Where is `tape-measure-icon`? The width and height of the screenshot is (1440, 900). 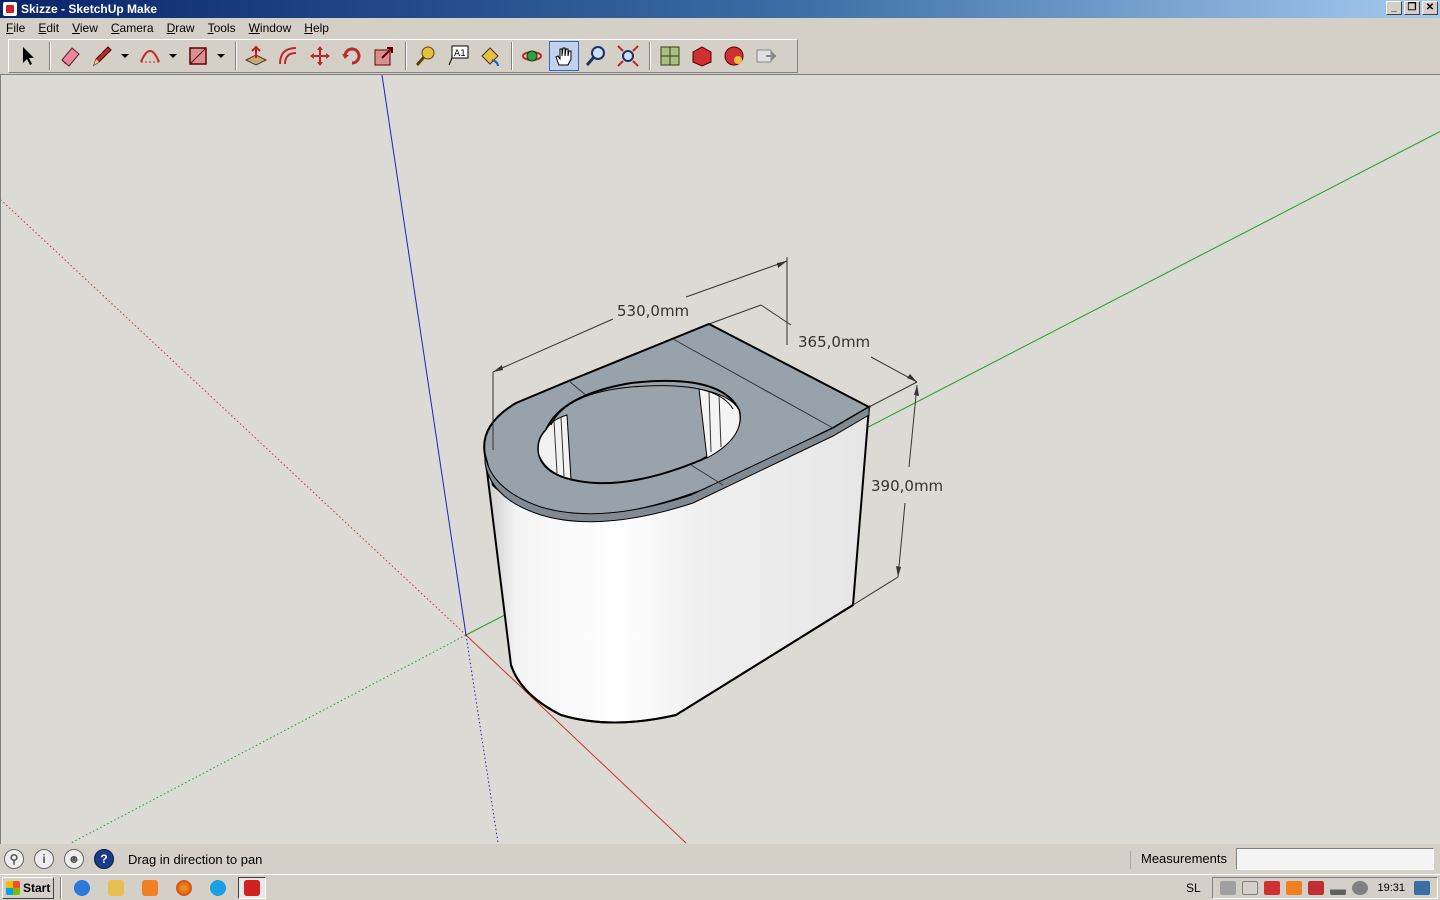
tape-measure-icon is located at coordinates (425, 56).